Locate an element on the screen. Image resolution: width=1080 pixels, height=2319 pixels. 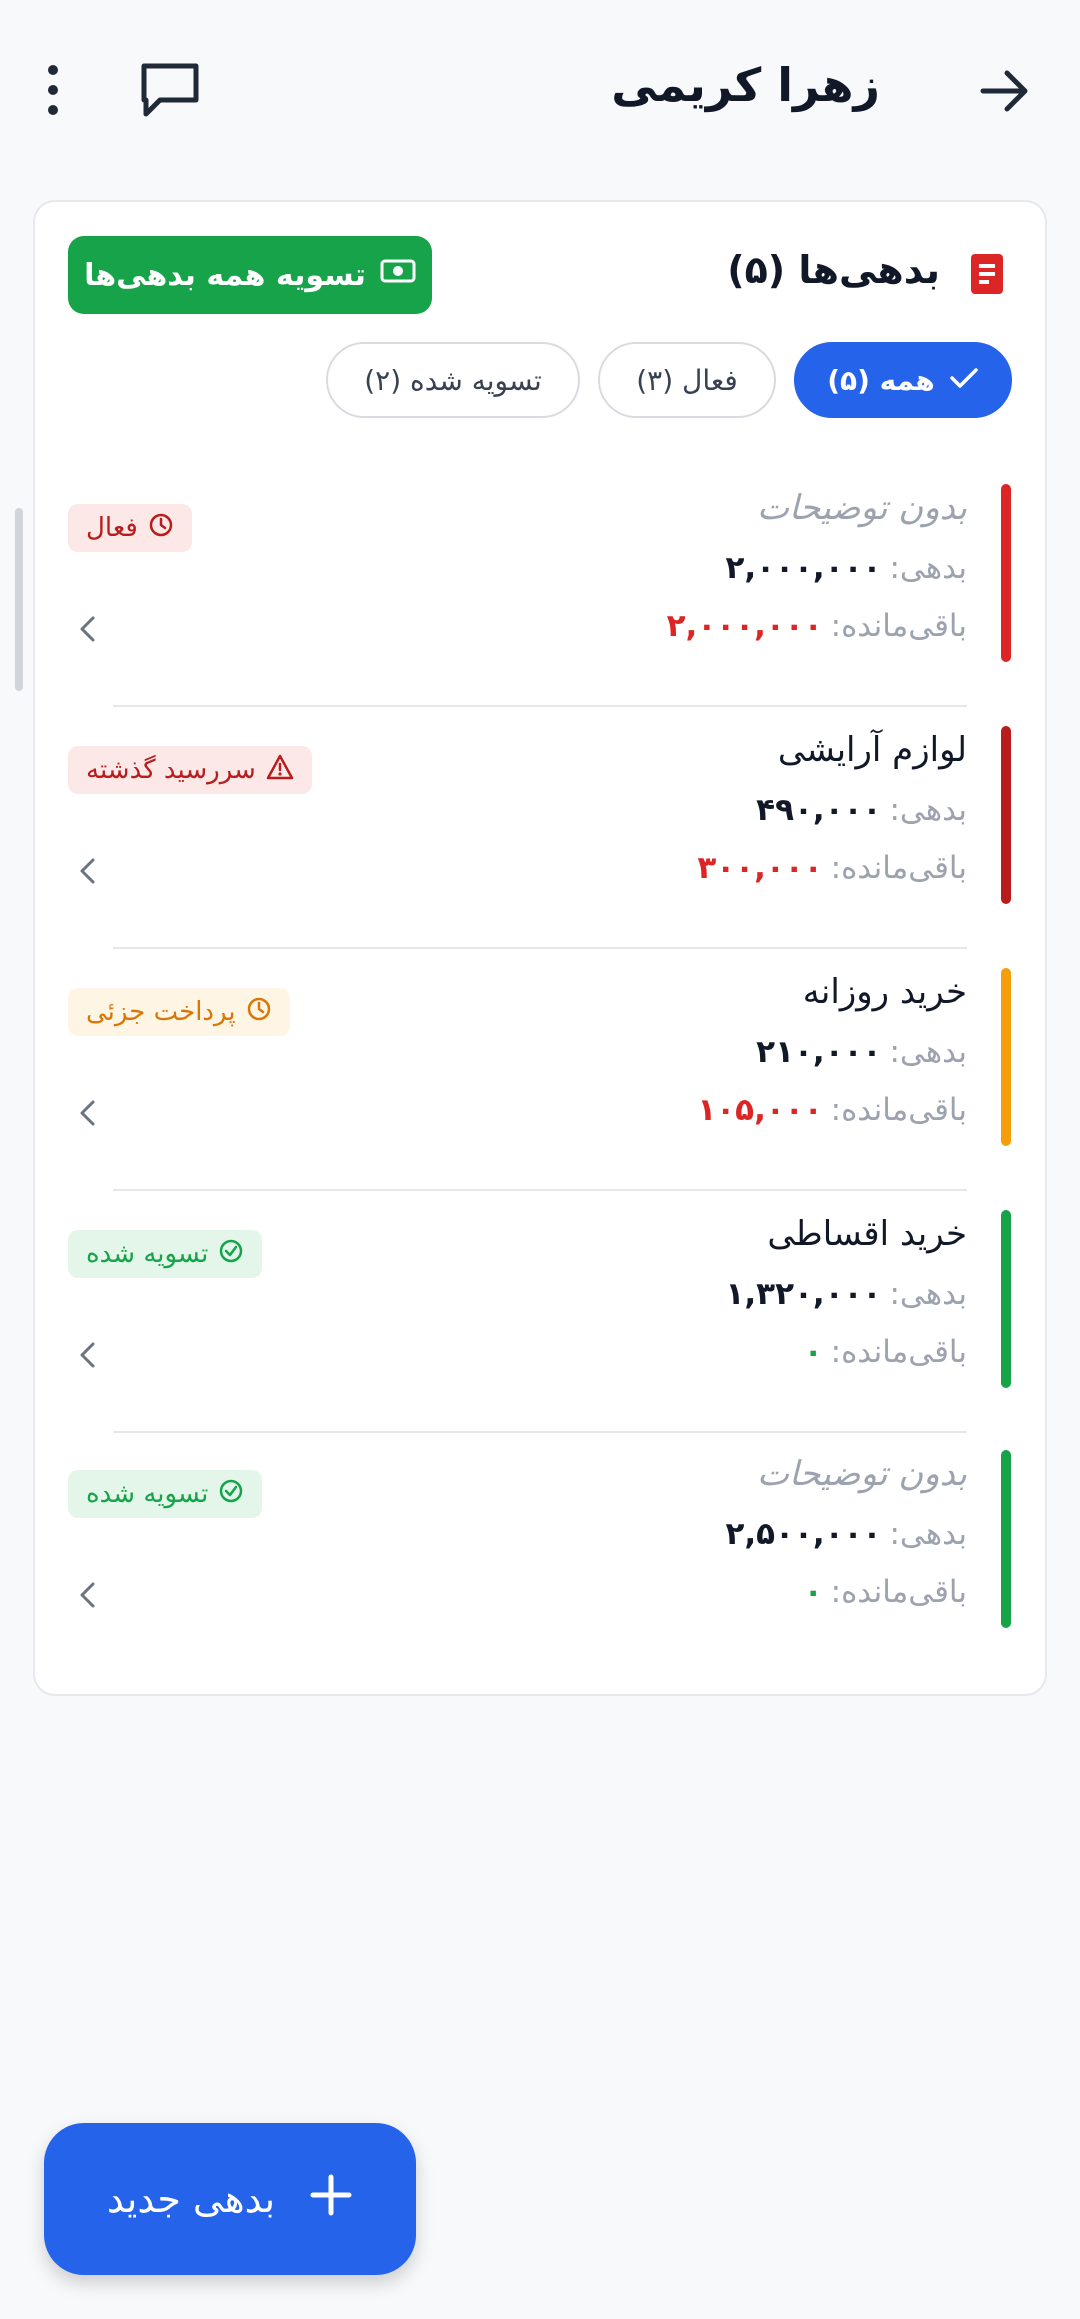
remaining-amount: ۱۰۵,۰۰۰ is located at coordinates (760, 1110).